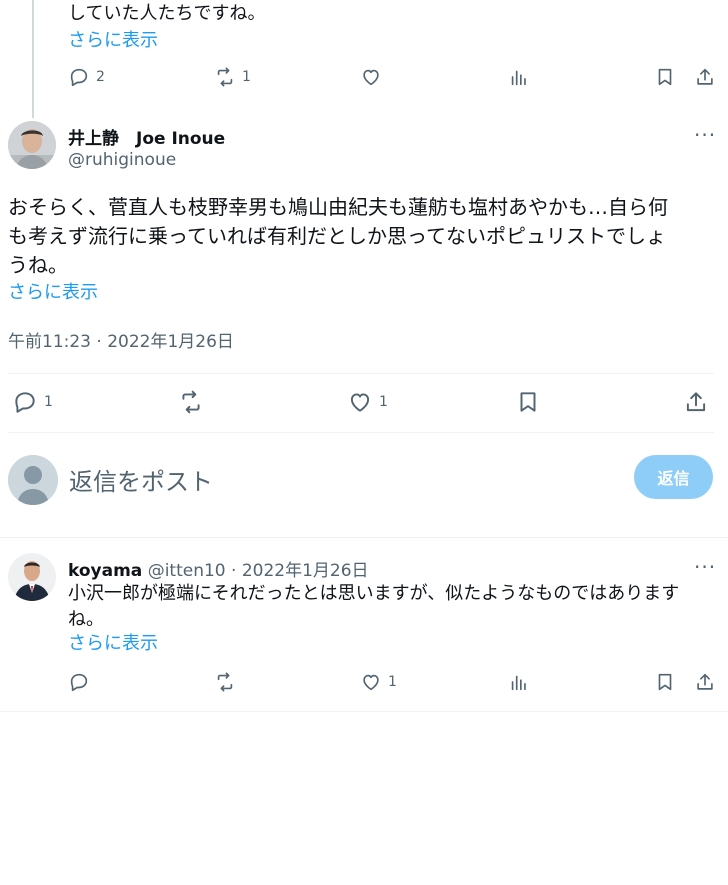  I want to click on display-name: 井上静 Joe Inoue, so click(146, 136).